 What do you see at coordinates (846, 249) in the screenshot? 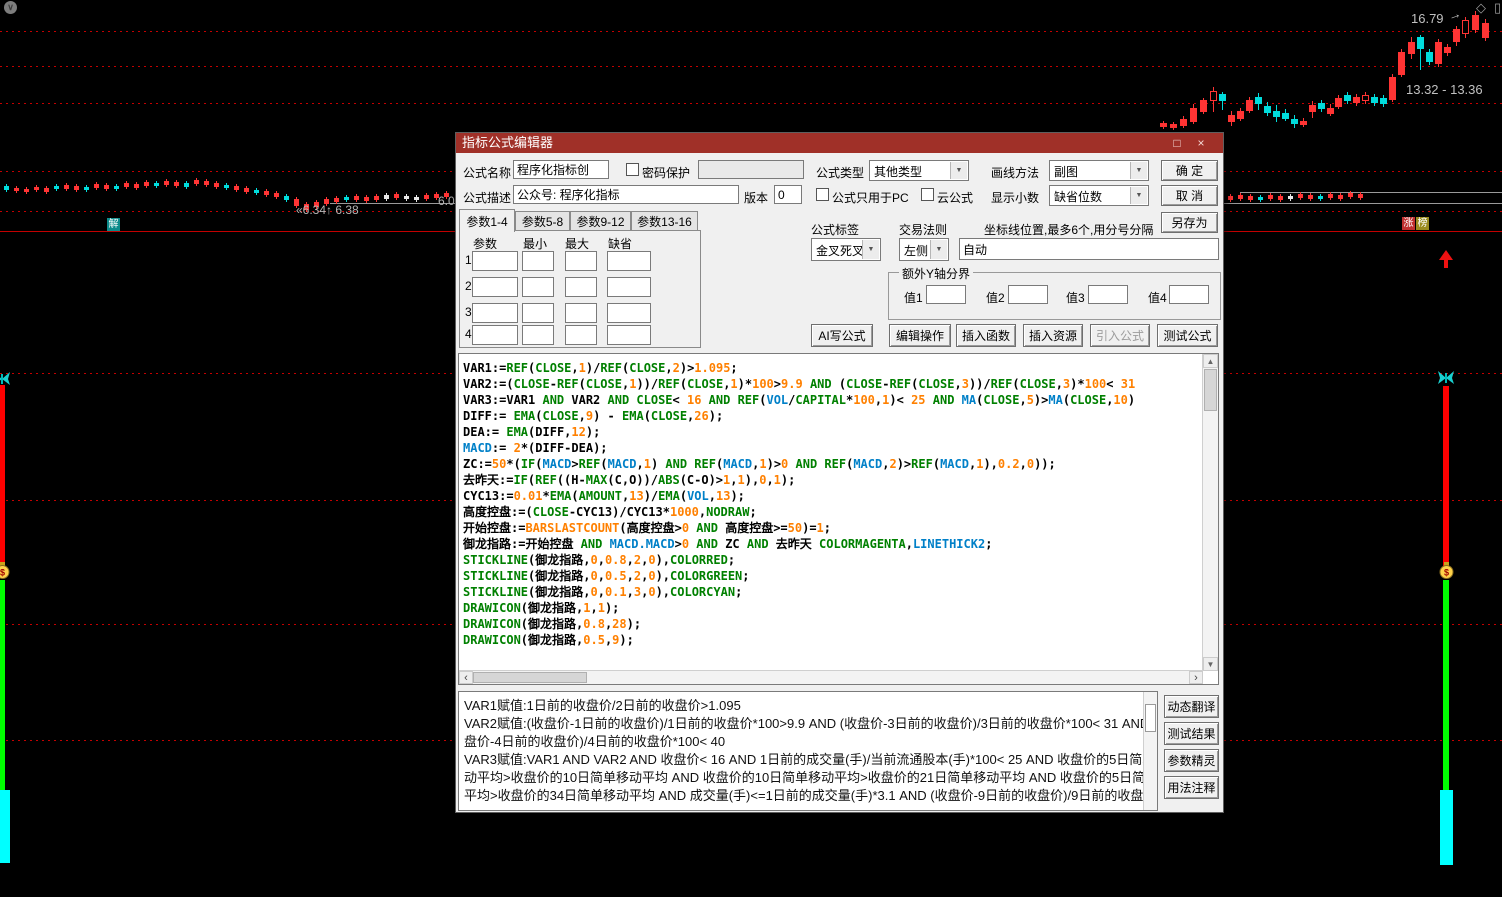
I see `formula-tag-select: 金叉死叉 ▼` at bounding box center [846, 249].